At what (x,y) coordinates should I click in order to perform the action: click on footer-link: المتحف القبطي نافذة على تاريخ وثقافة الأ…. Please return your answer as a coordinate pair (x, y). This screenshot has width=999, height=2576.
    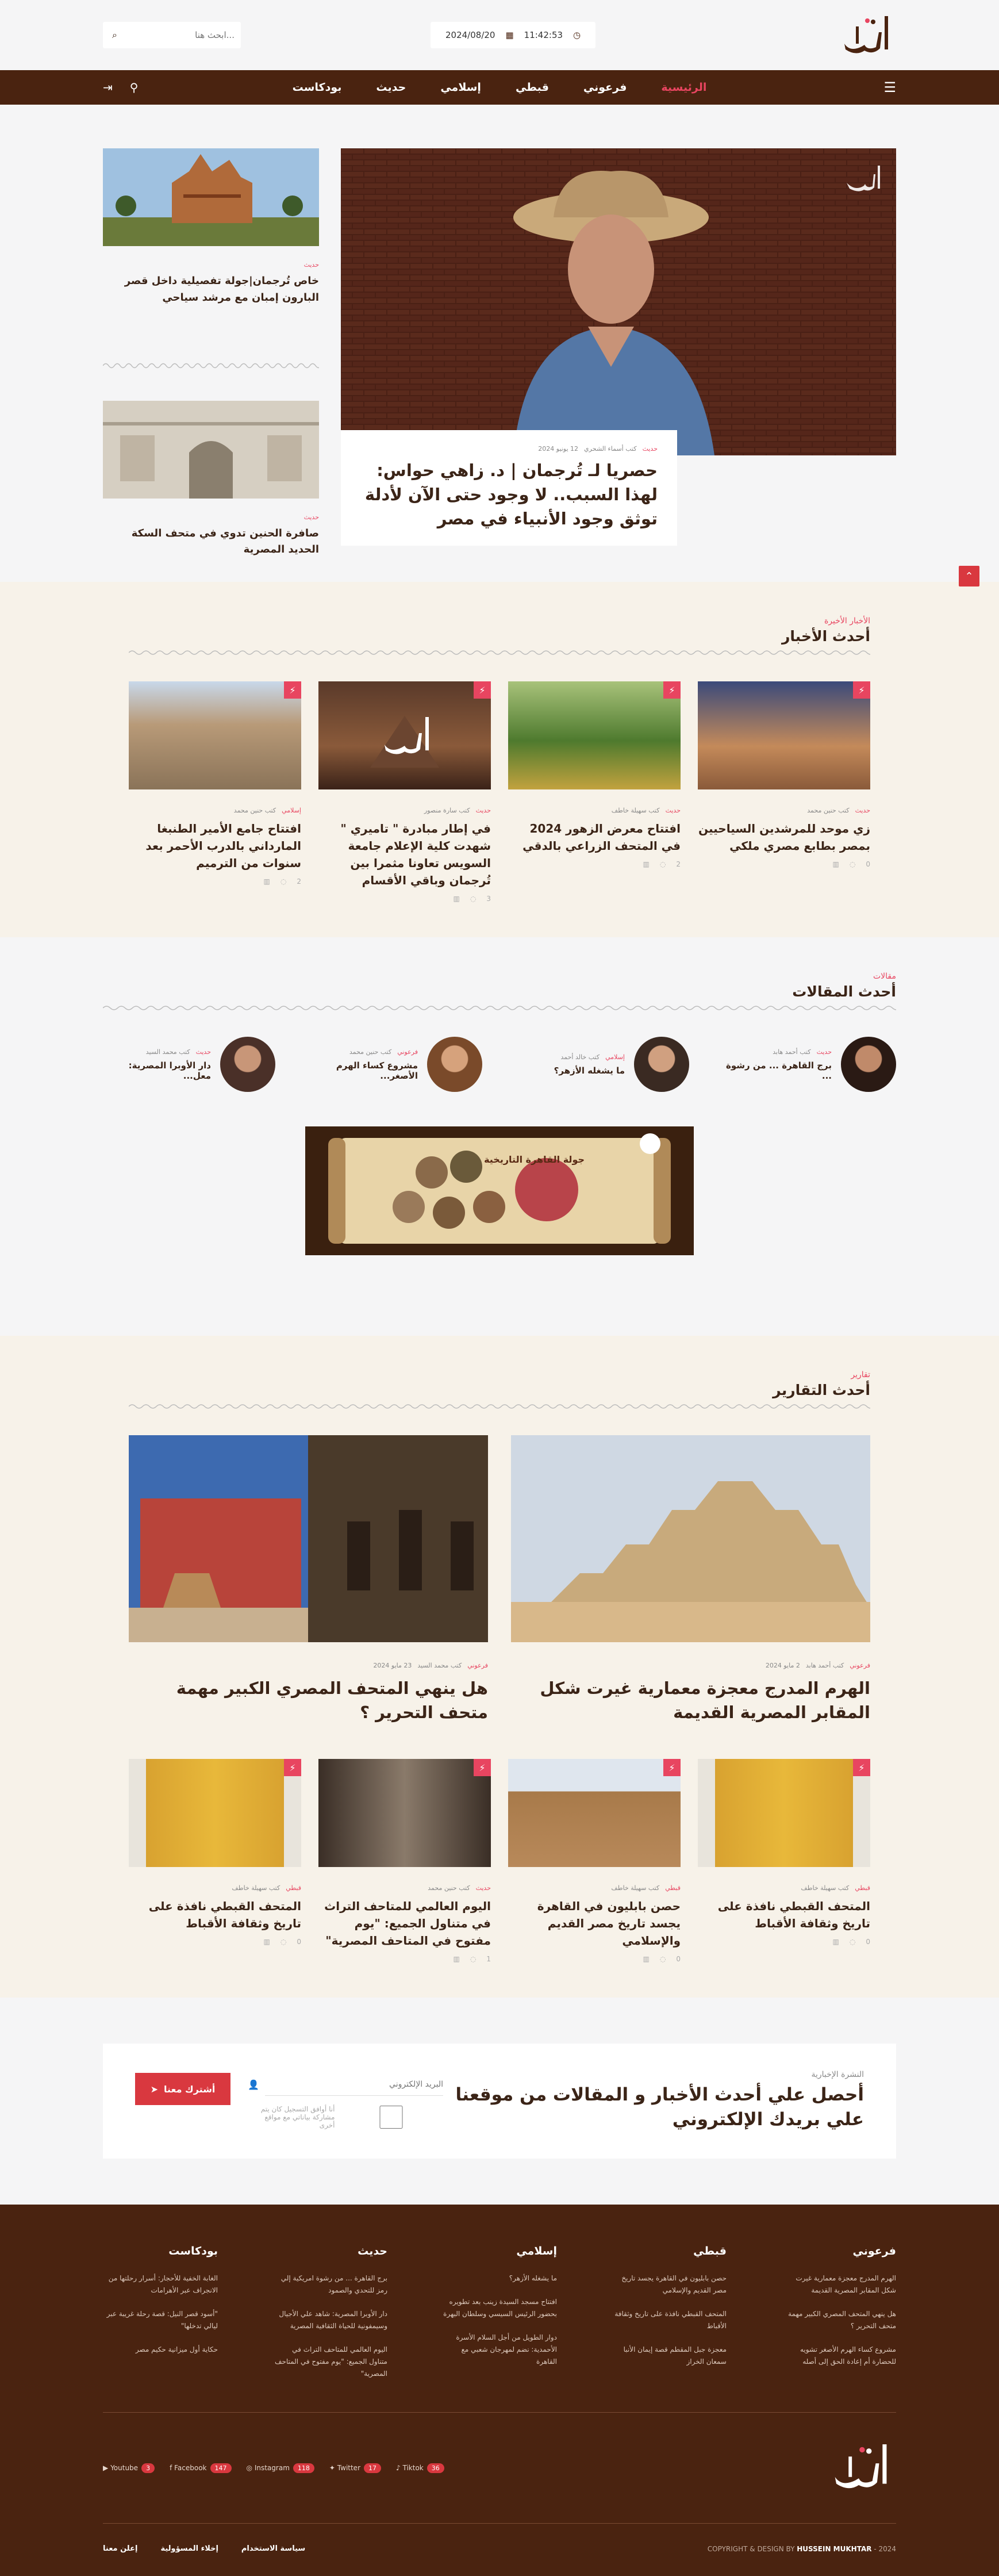
    Looking at the image, I should click on (670, 2320).